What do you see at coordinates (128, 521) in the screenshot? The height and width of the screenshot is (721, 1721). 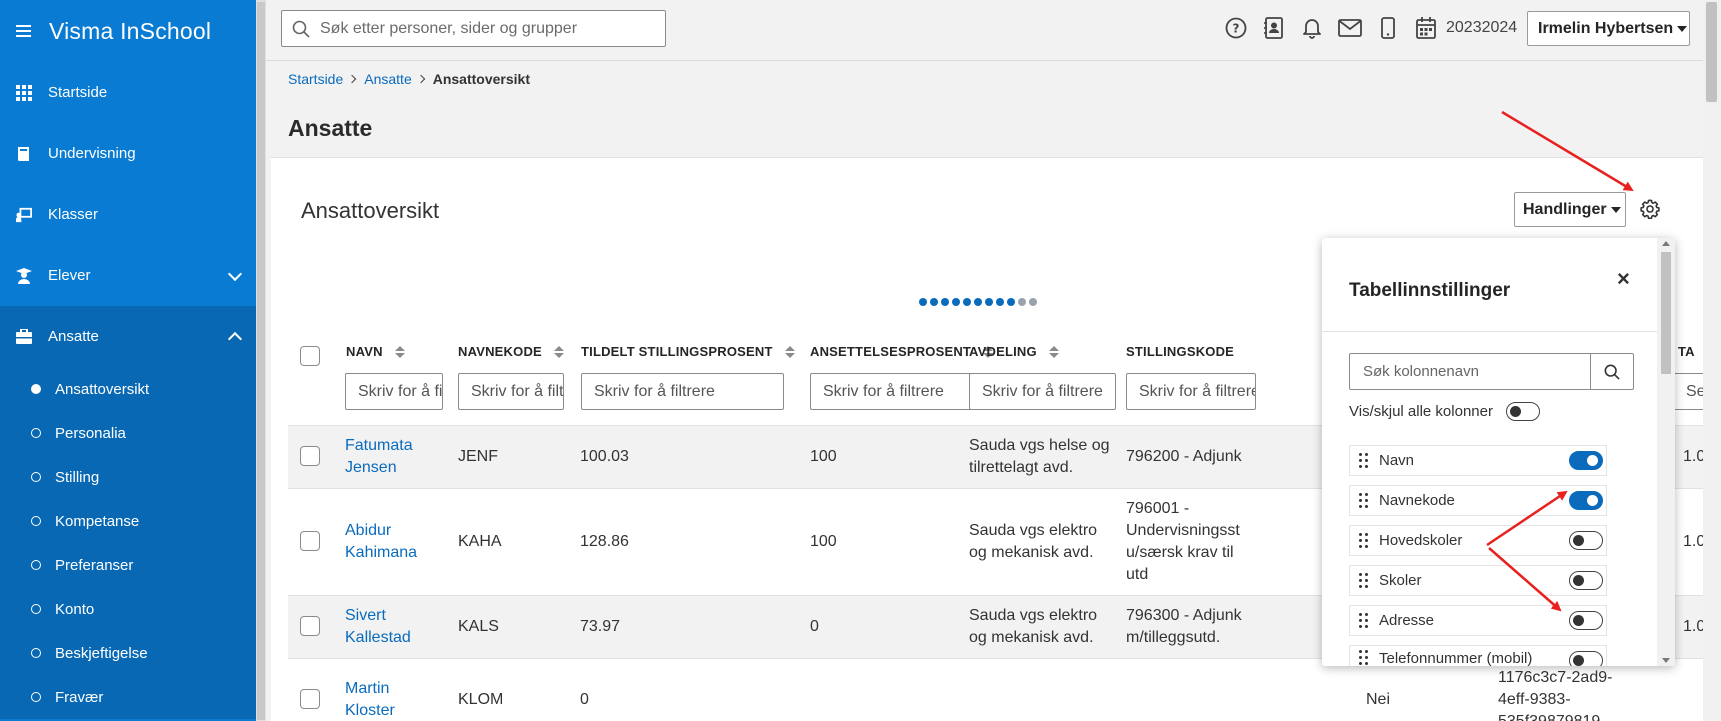 I see `sidebar-subitem-kompetanse: Kompetanse` at bounding box center [128, 521].